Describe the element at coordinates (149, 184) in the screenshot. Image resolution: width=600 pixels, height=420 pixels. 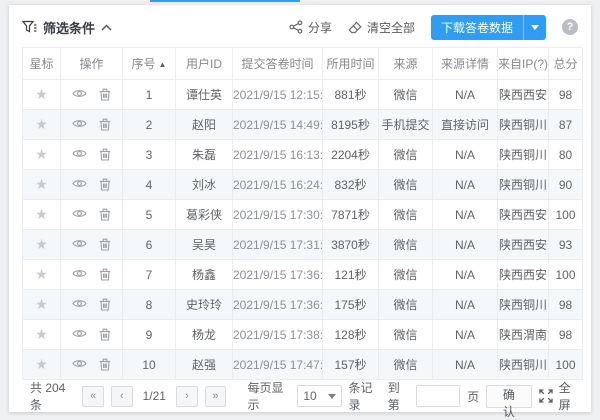
I see `cell-num: 4` at that location.